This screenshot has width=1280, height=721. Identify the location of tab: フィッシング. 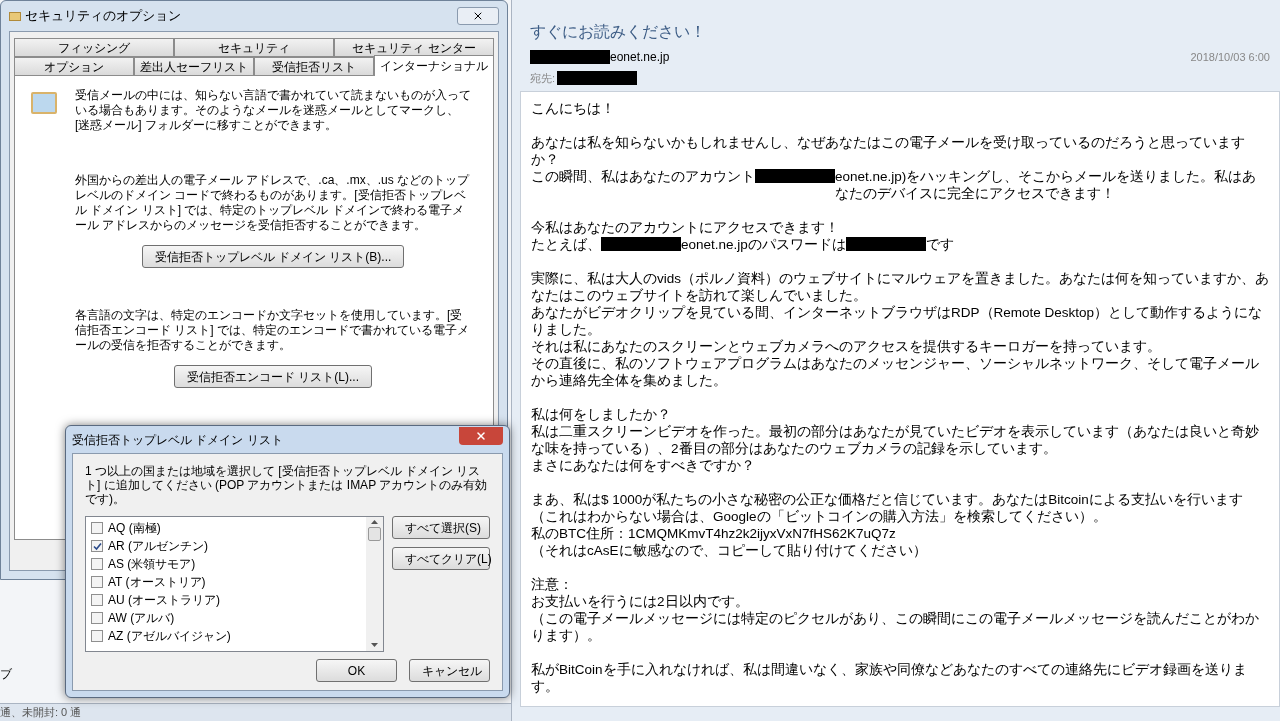
(94, 47).